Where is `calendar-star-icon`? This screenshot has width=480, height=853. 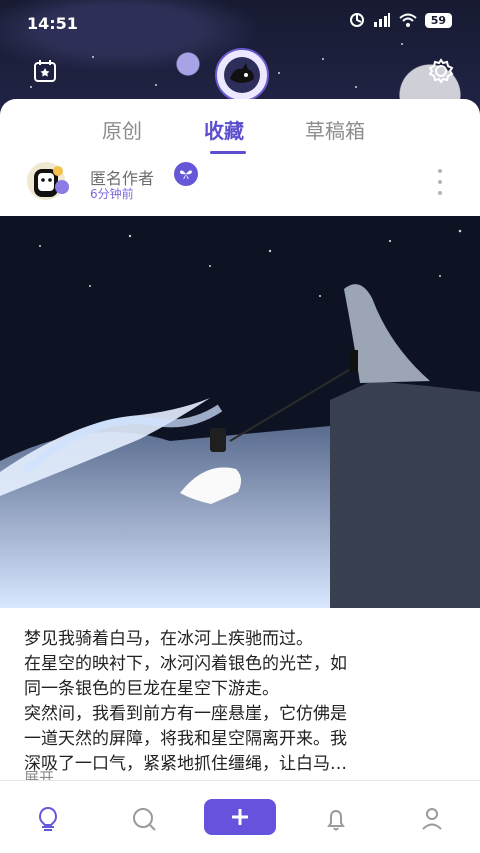
calendar-star-icon is located at coordinates (45, 71).